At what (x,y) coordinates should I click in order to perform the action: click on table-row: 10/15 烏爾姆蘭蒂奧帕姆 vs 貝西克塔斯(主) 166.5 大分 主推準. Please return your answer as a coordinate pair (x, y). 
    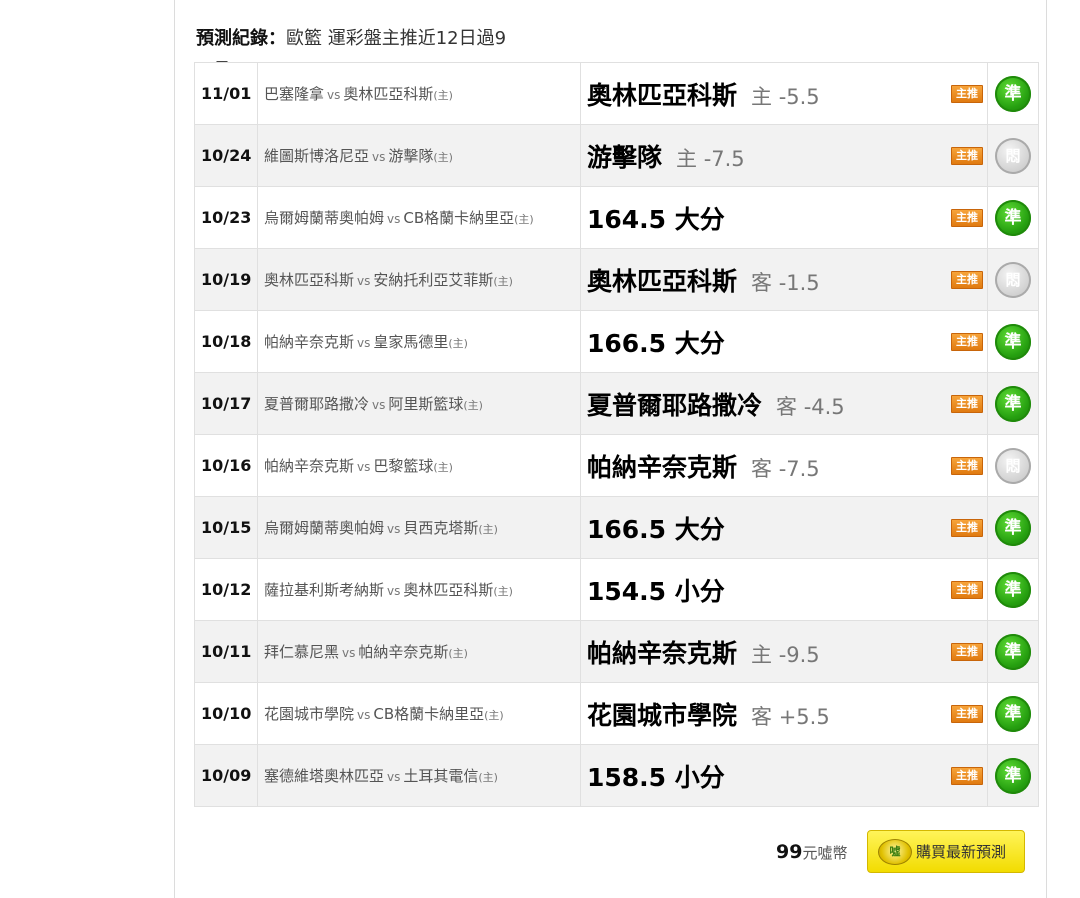
    Looking at the image, I should click on (616, 527).